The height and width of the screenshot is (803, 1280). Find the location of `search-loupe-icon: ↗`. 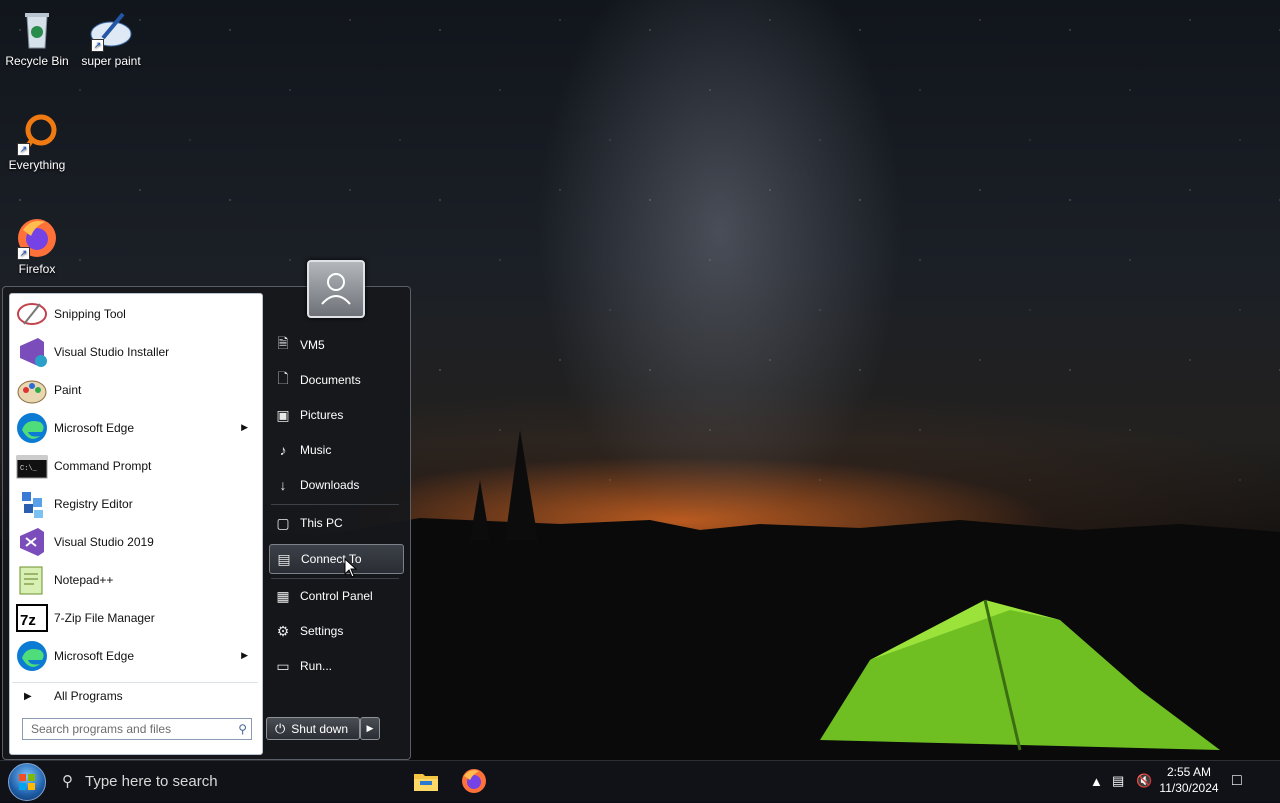

search-loupe-icon: ↗ is located at coordinates (37, 134).